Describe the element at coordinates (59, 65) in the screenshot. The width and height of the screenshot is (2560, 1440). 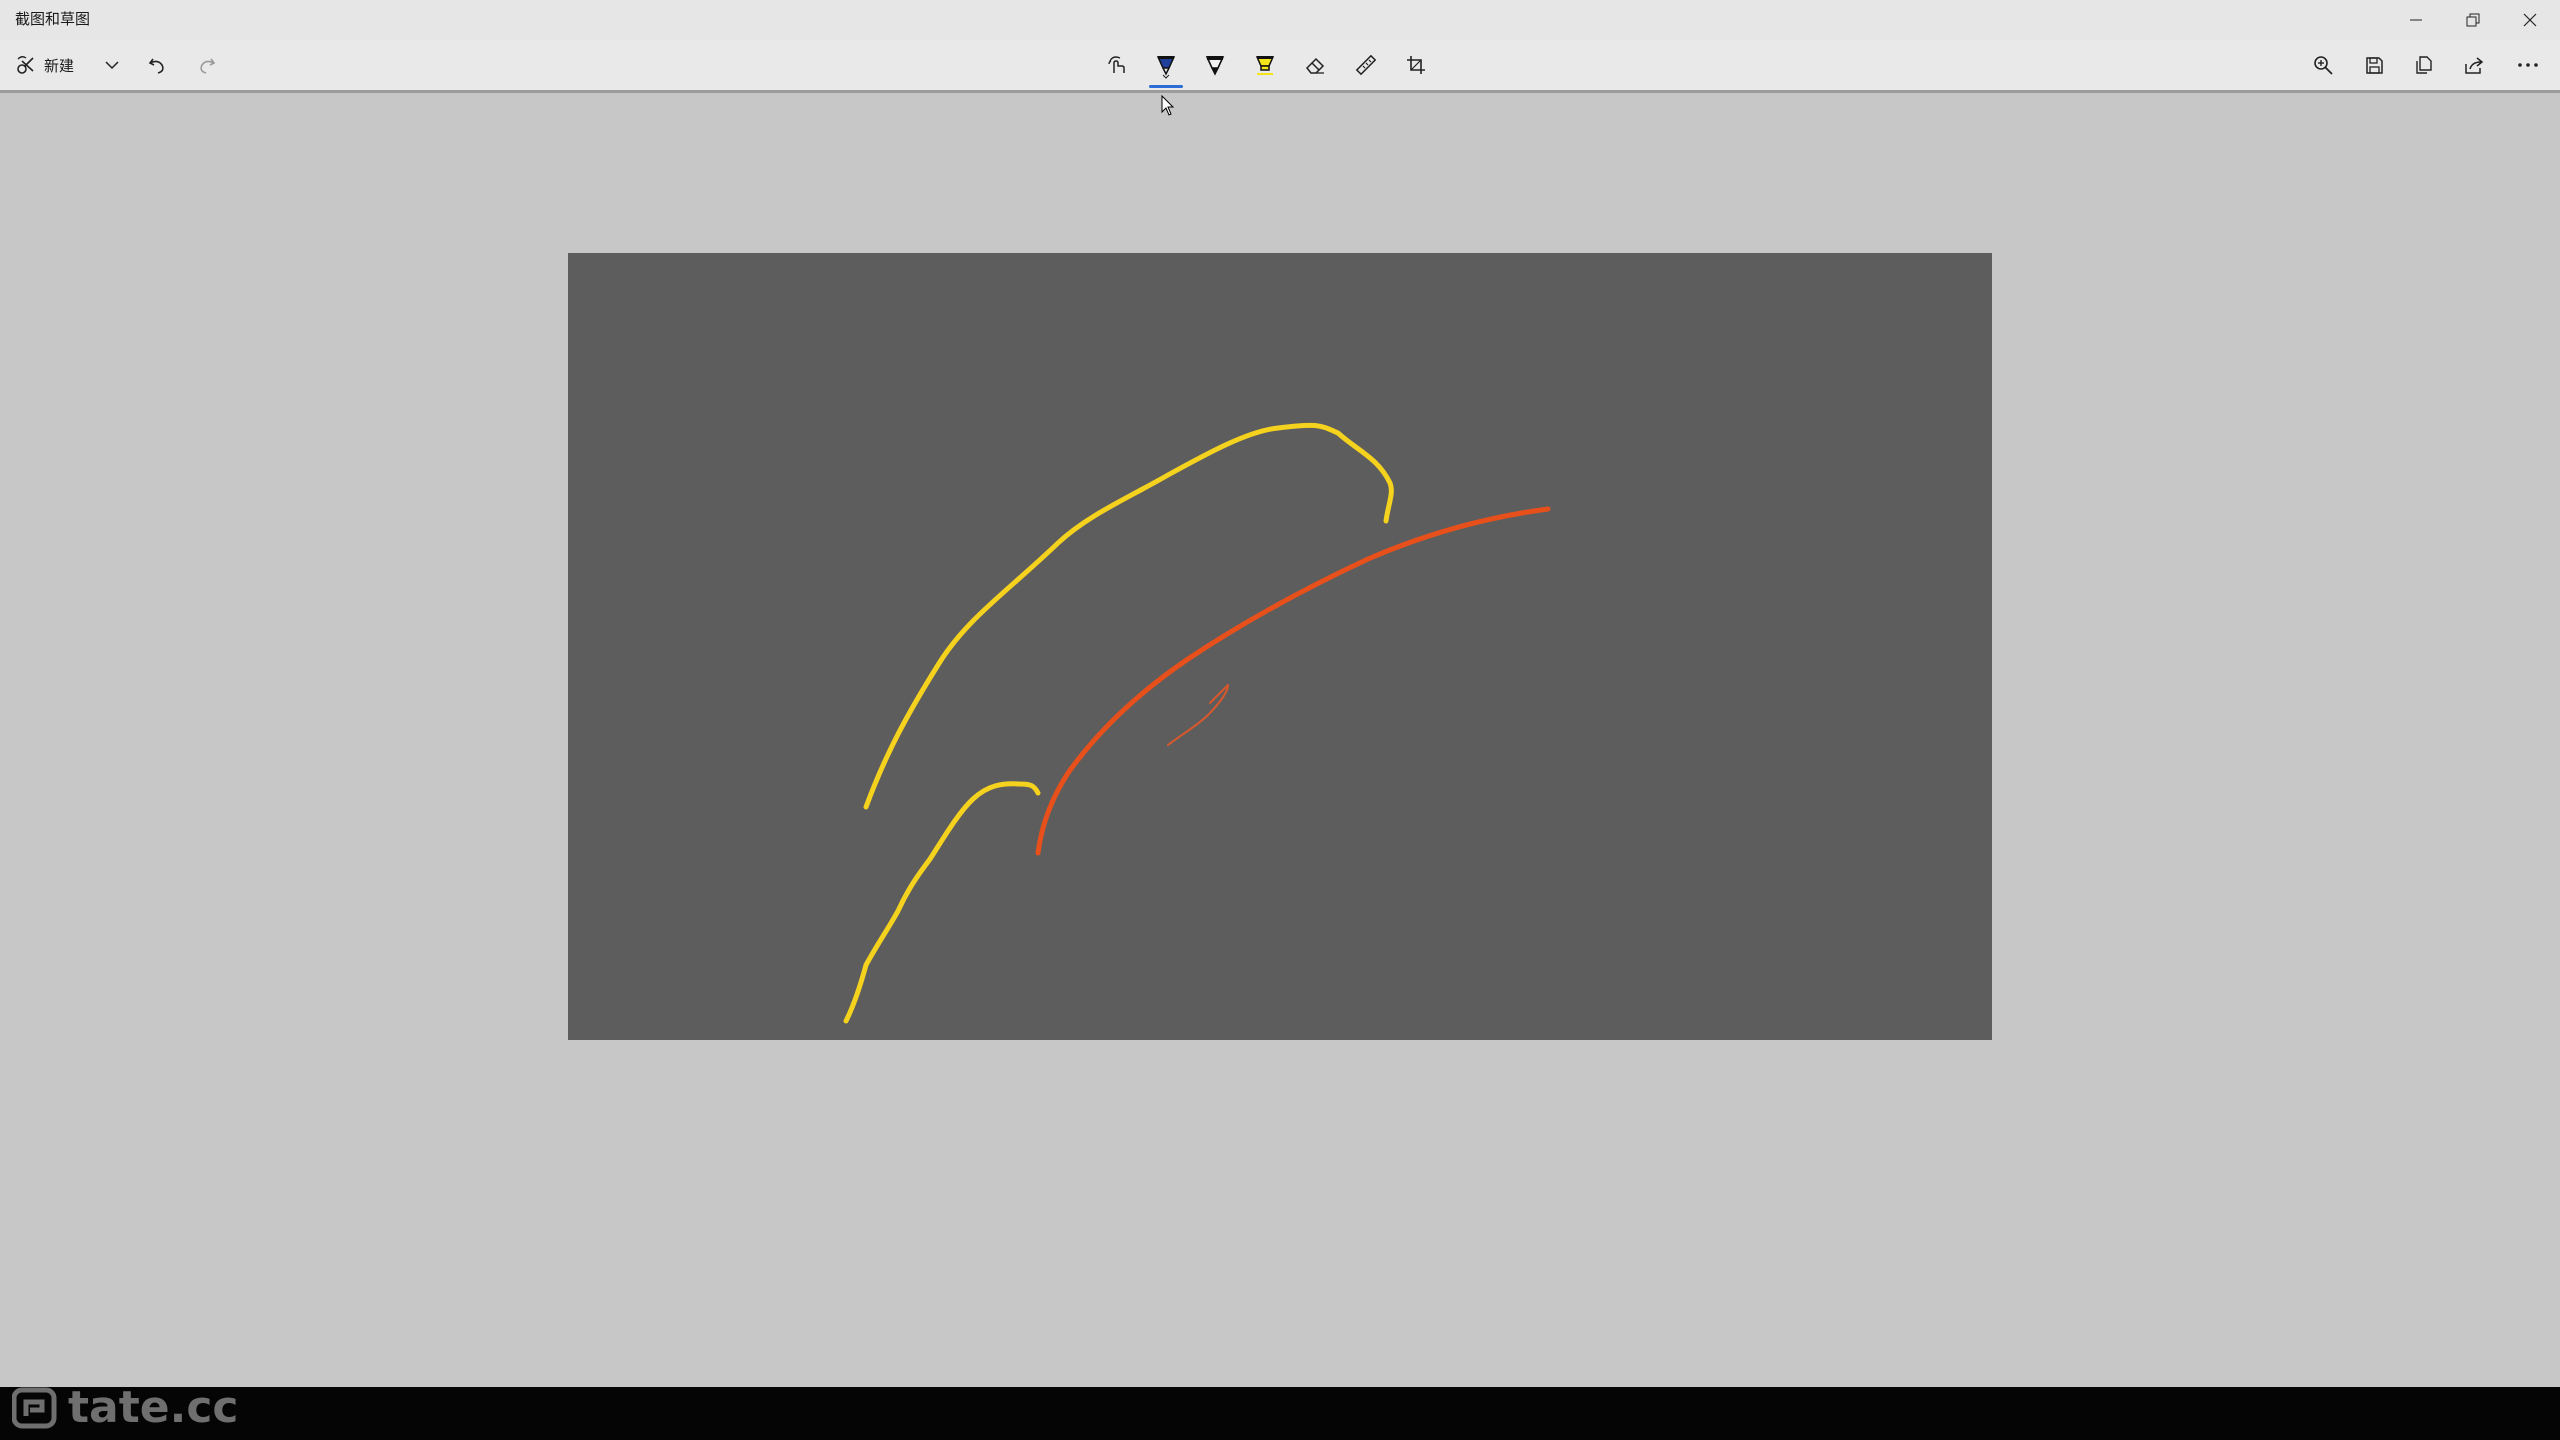
I see `new-snip-label: 新建` at that location.